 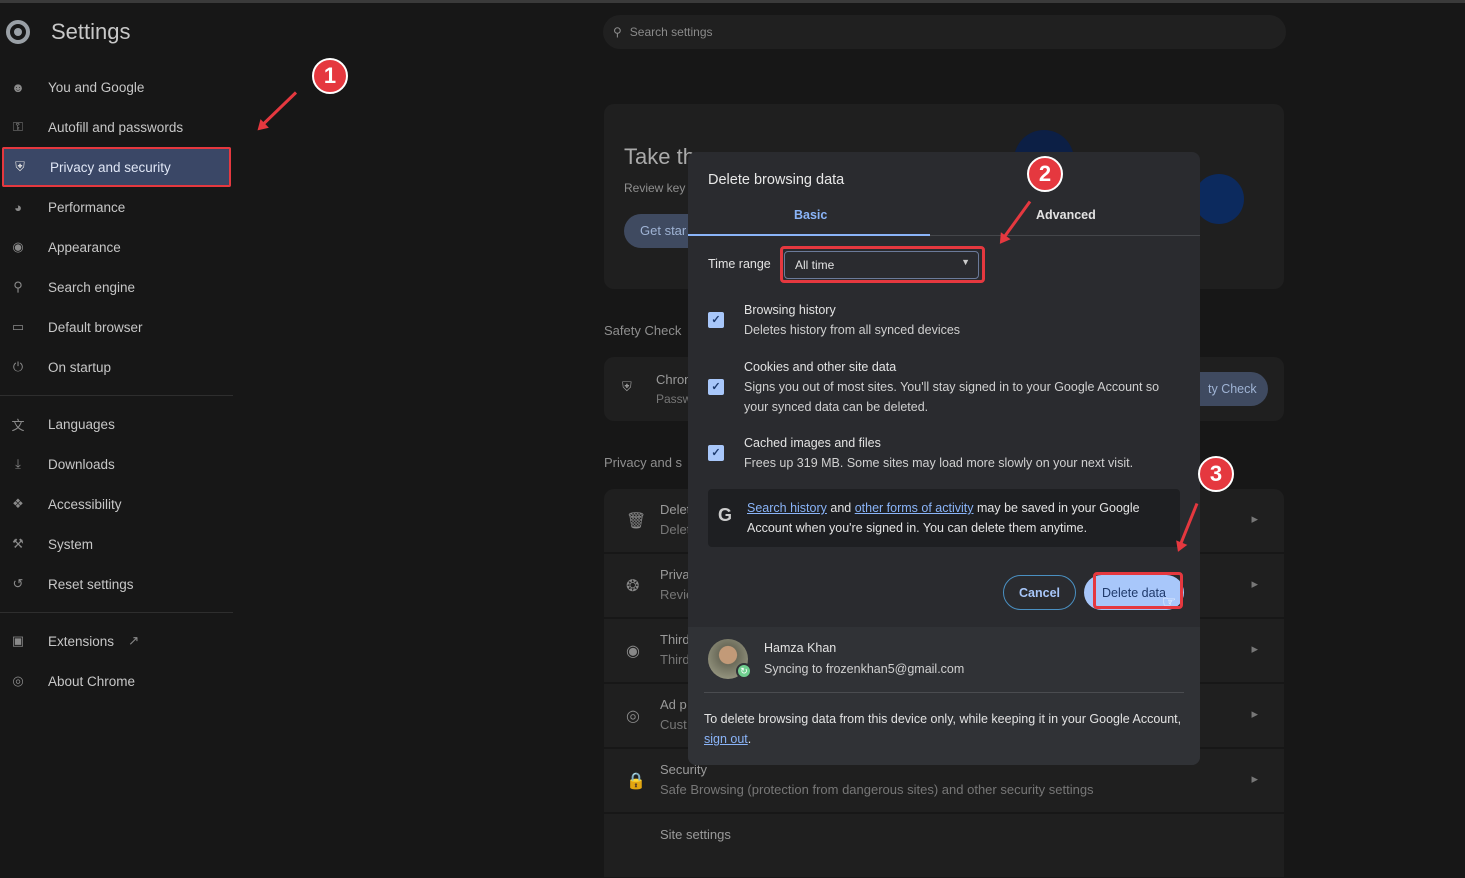 I want to click on sidebar-item-downloads: ⤓ Downloads, so click(x=116, y=464).